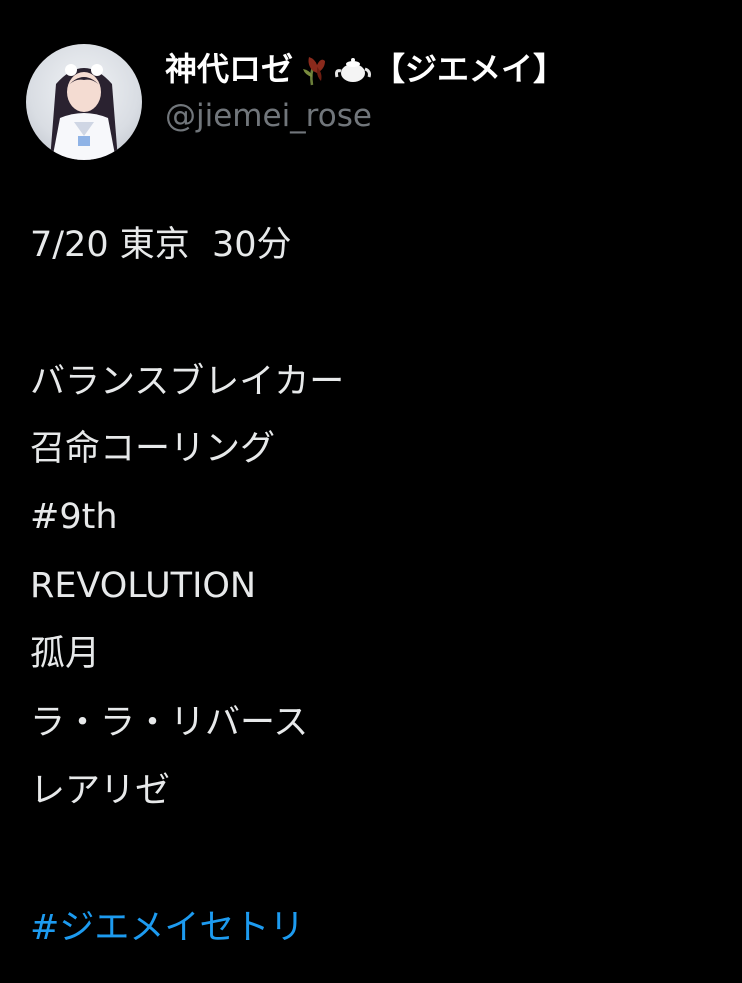 This screenshot has width=742, height=983. What do you see at coordinates (143, 586) in the screenshot?
I see `setlist-item: REVOLUTION` at bounding box center [143, 586].